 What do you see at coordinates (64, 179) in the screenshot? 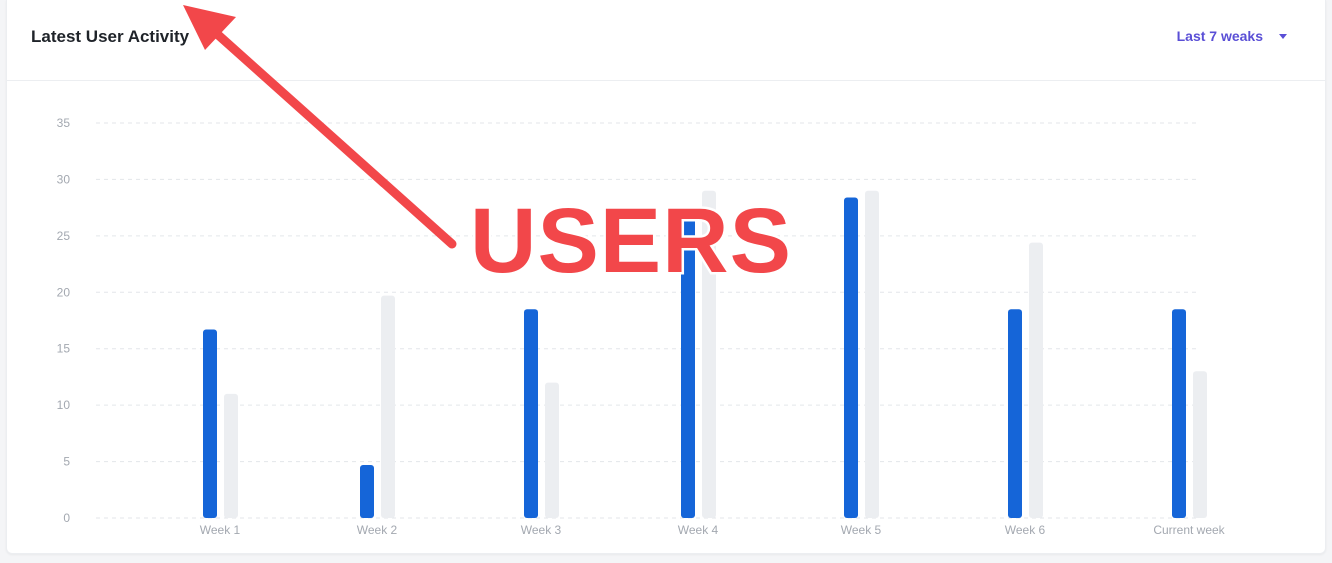
I see `y-tick-label: 30` at bounding box center [64, 179].